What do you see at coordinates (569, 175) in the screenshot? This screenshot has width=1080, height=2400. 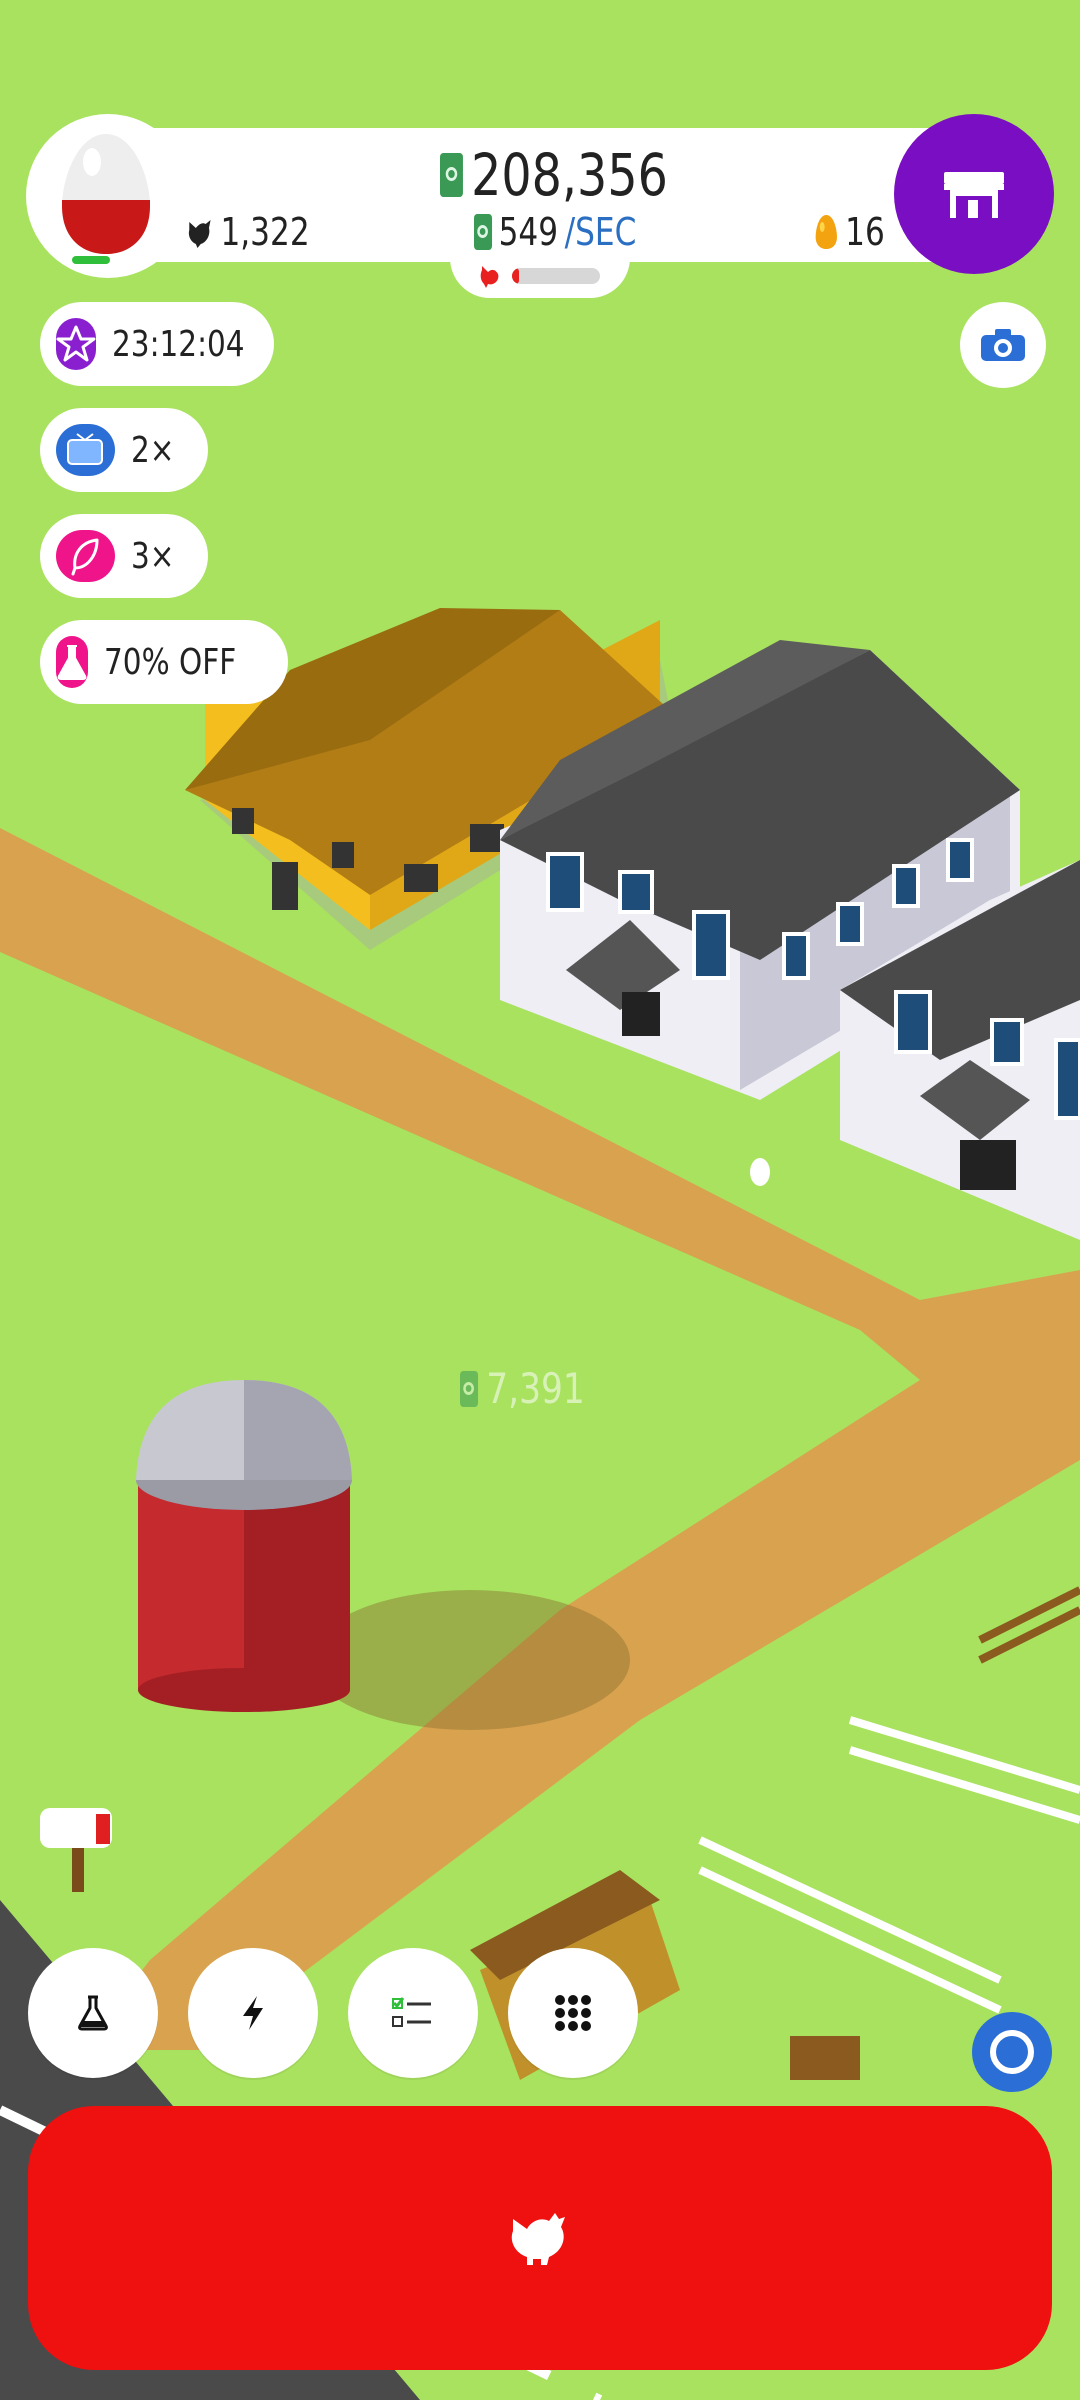 I see `cash-value: 208,356` at bounding box center [569, 175].